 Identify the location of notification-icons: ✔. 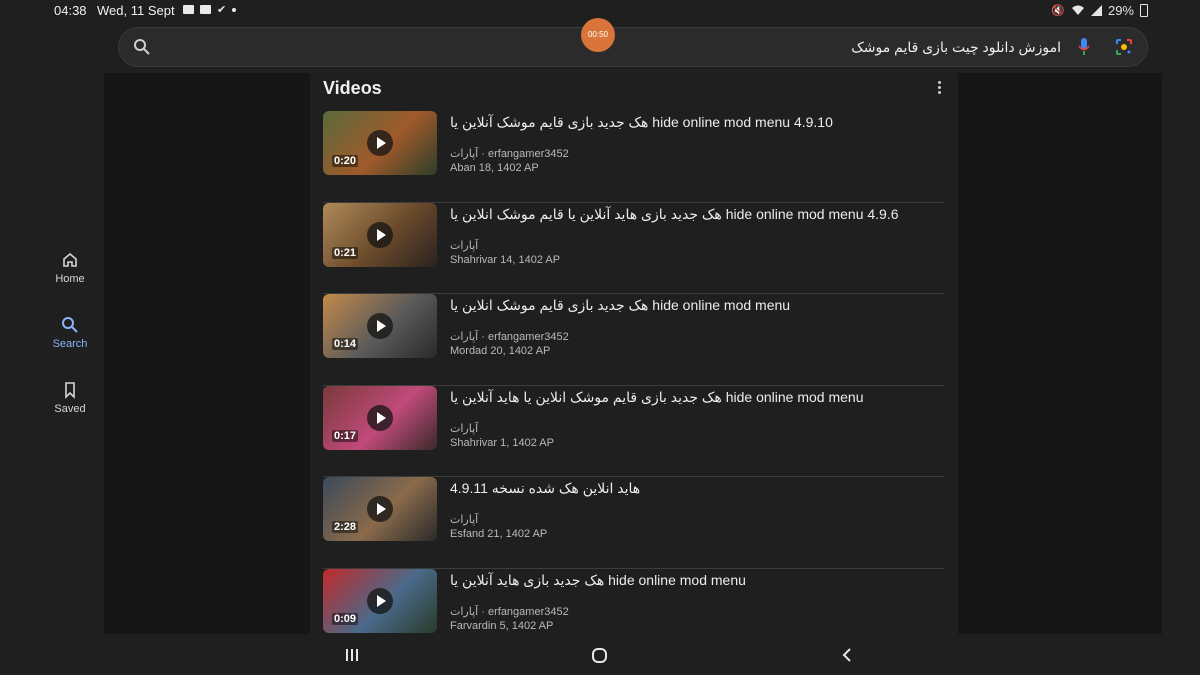
(210, 9).